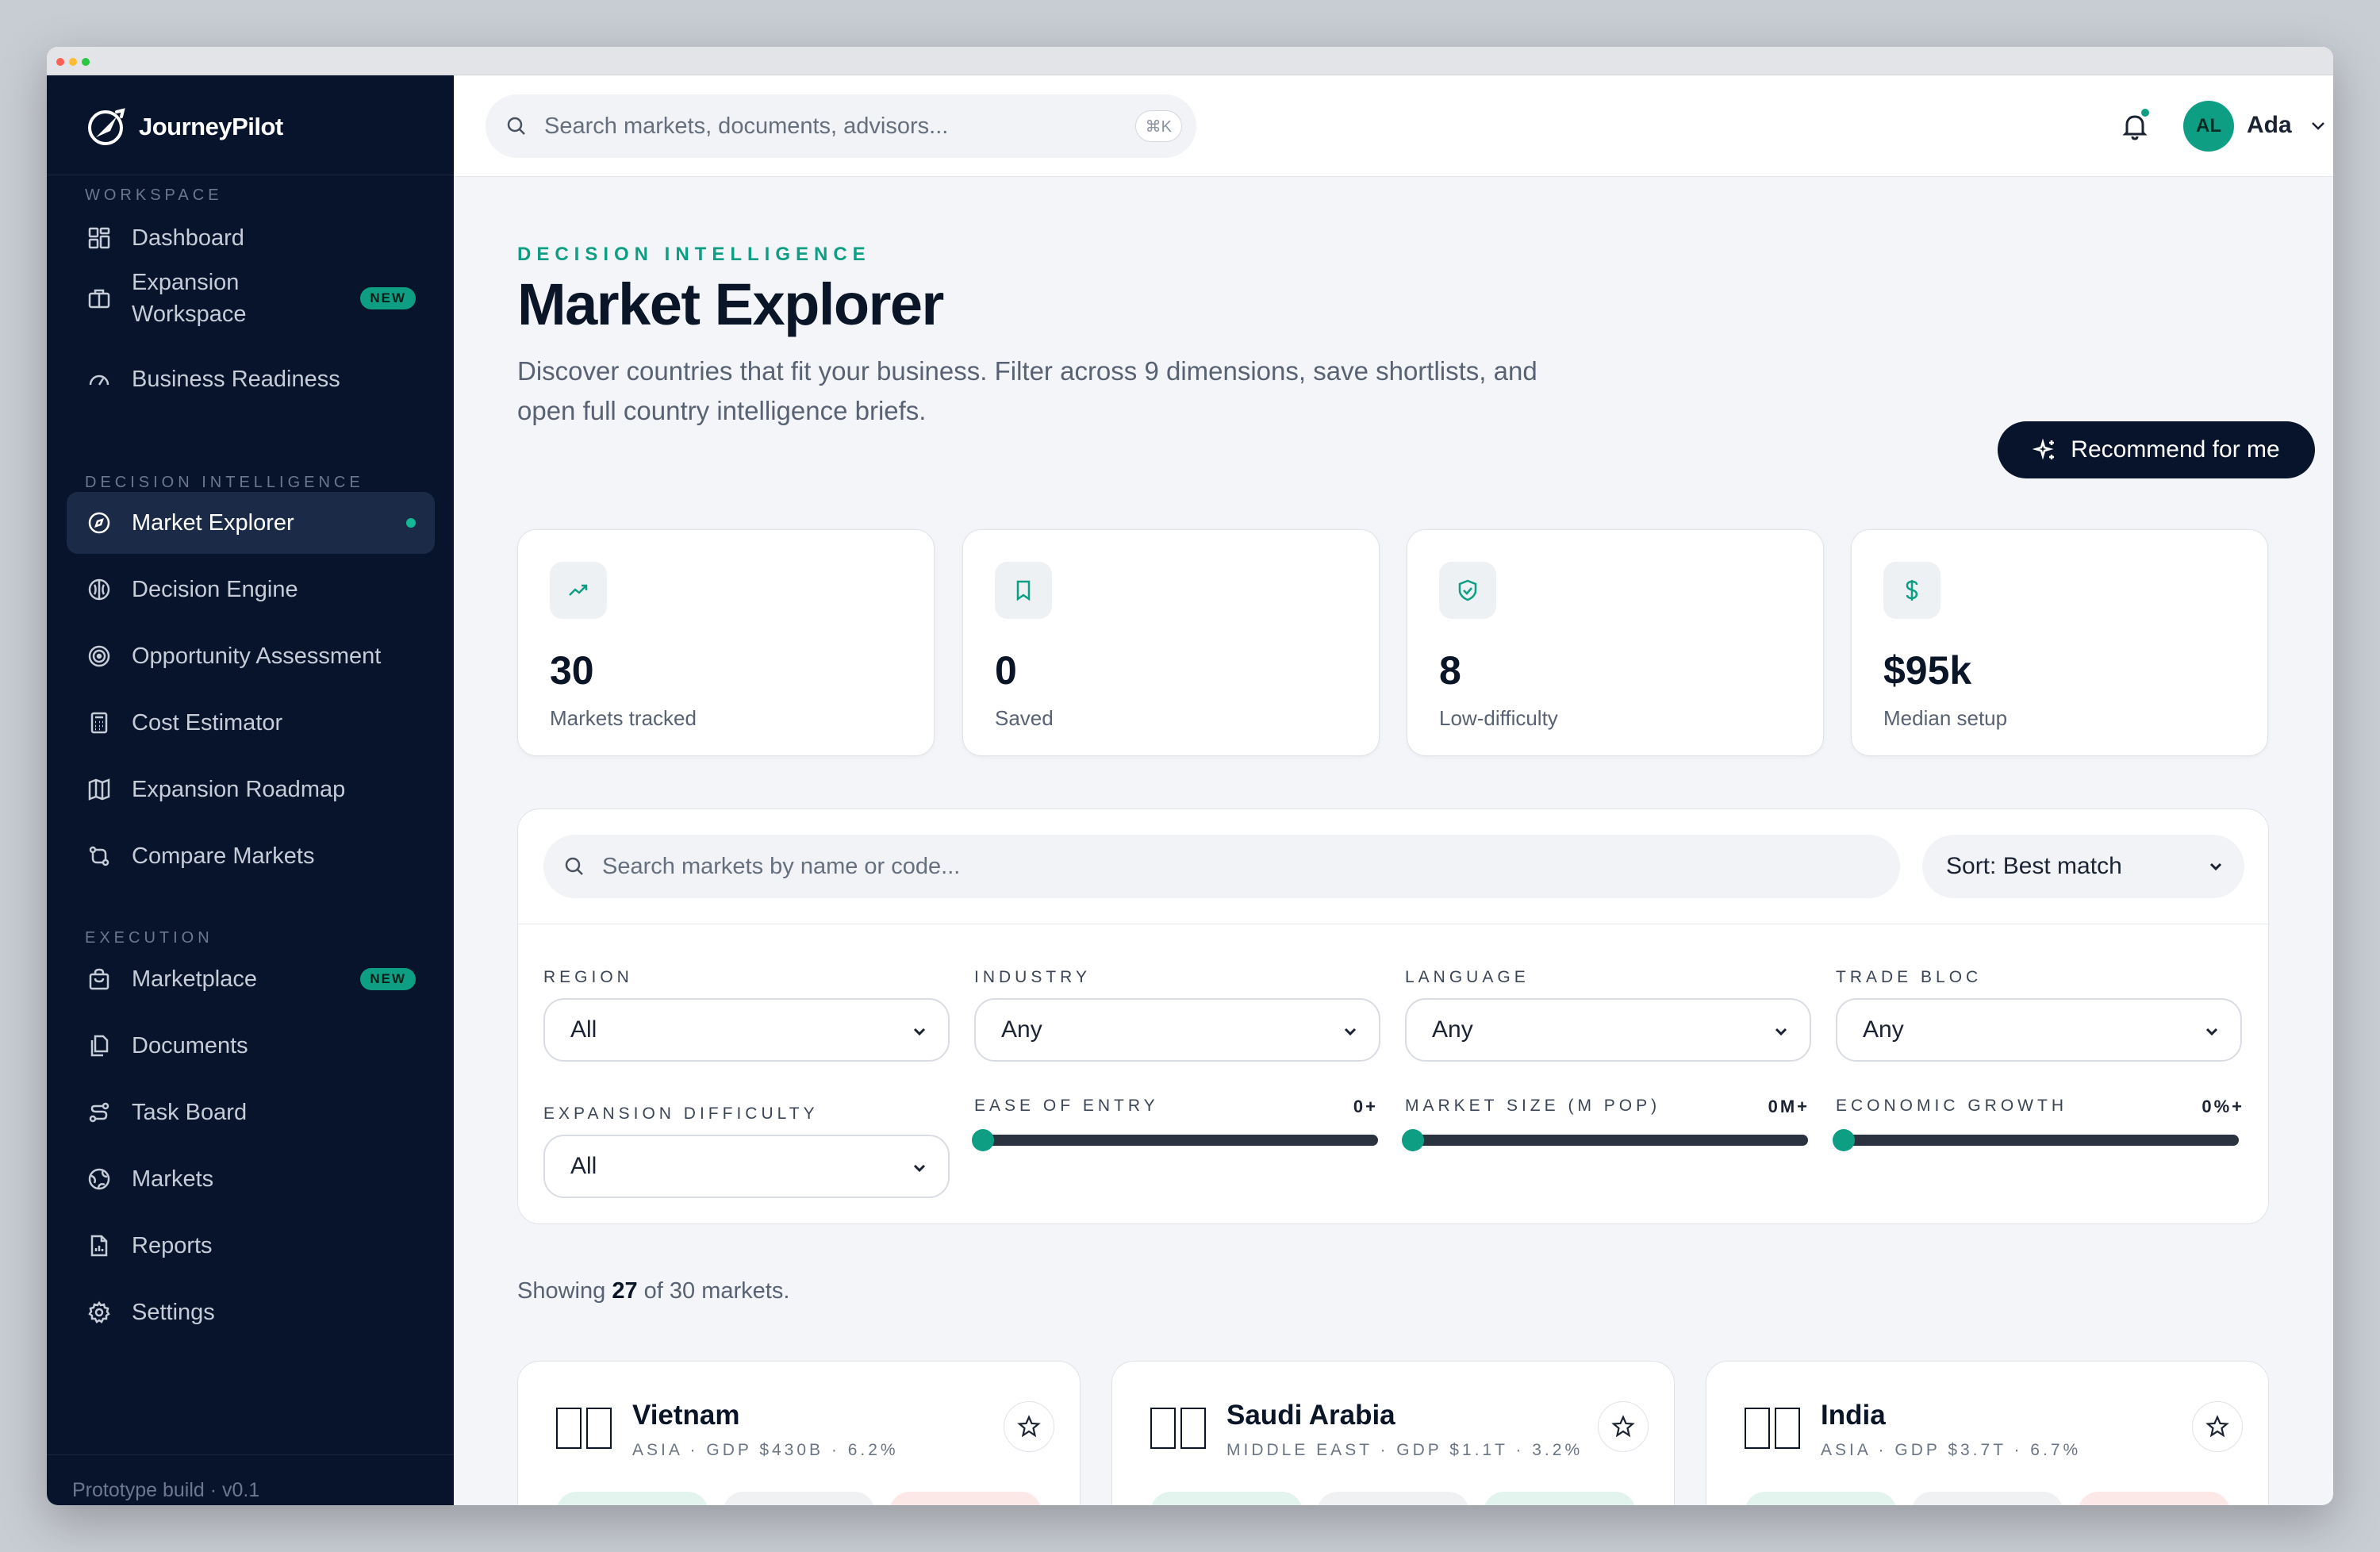 Image resolution: width=2380 pixels, height=1552 pixels. I want to click on market-card-vietnam: Vietnam ASIA · GDP $430B · 6.2% 86 99 74, so click(799, 1433).